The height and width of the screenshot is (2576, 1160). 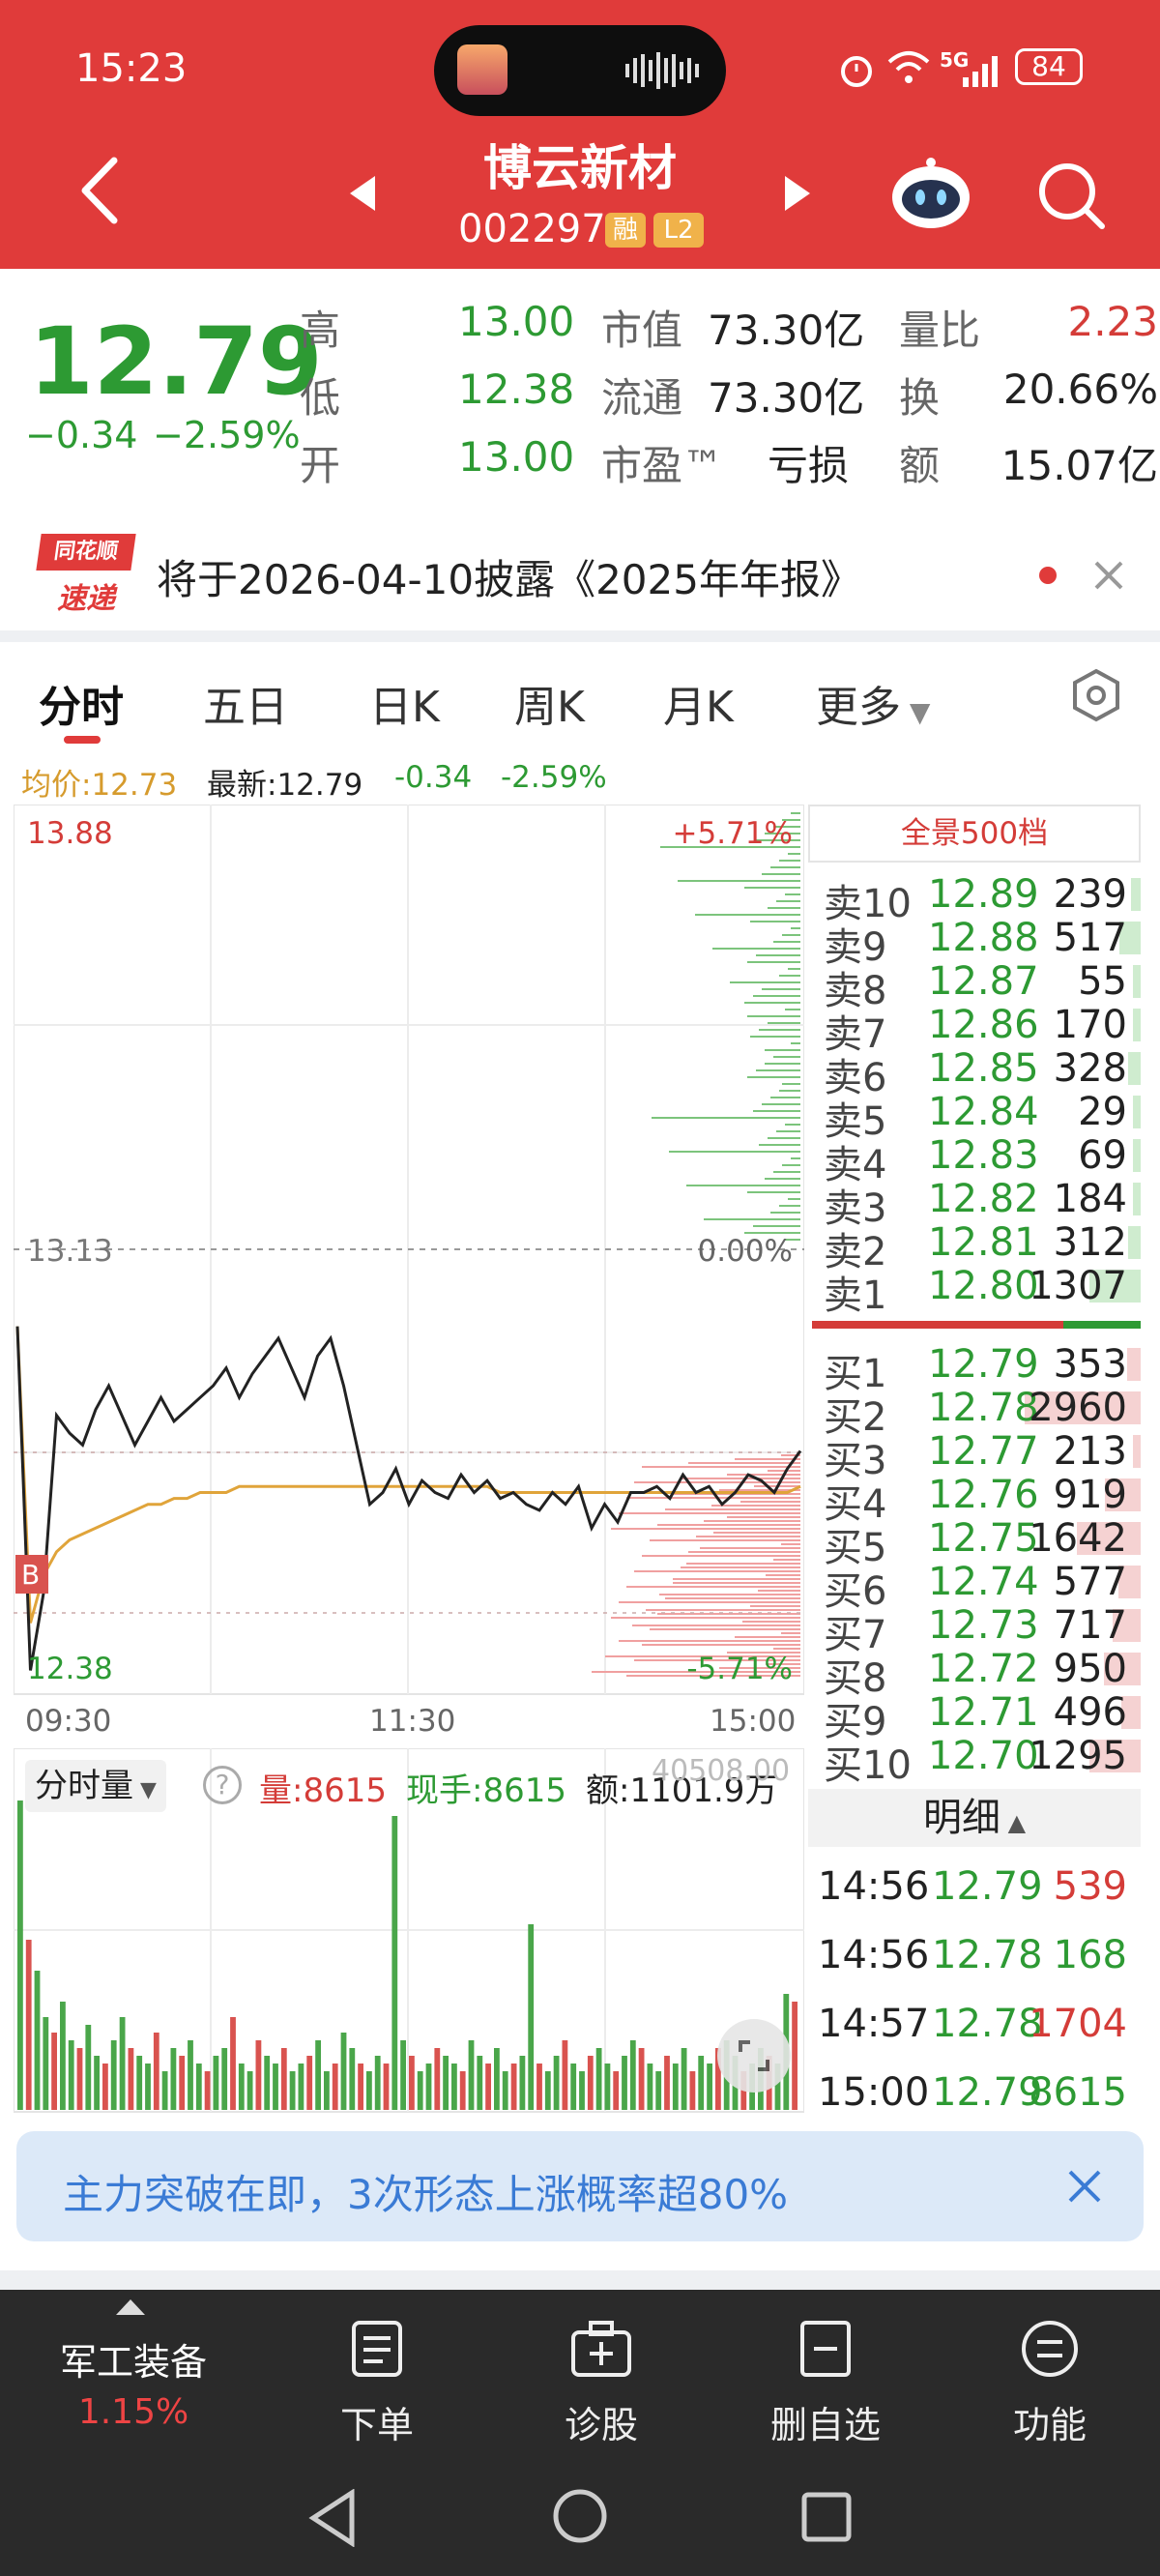 I want to click on announcement-text: 将于2026-04-10披露《2025年年报》, so click(x=509, y=579).